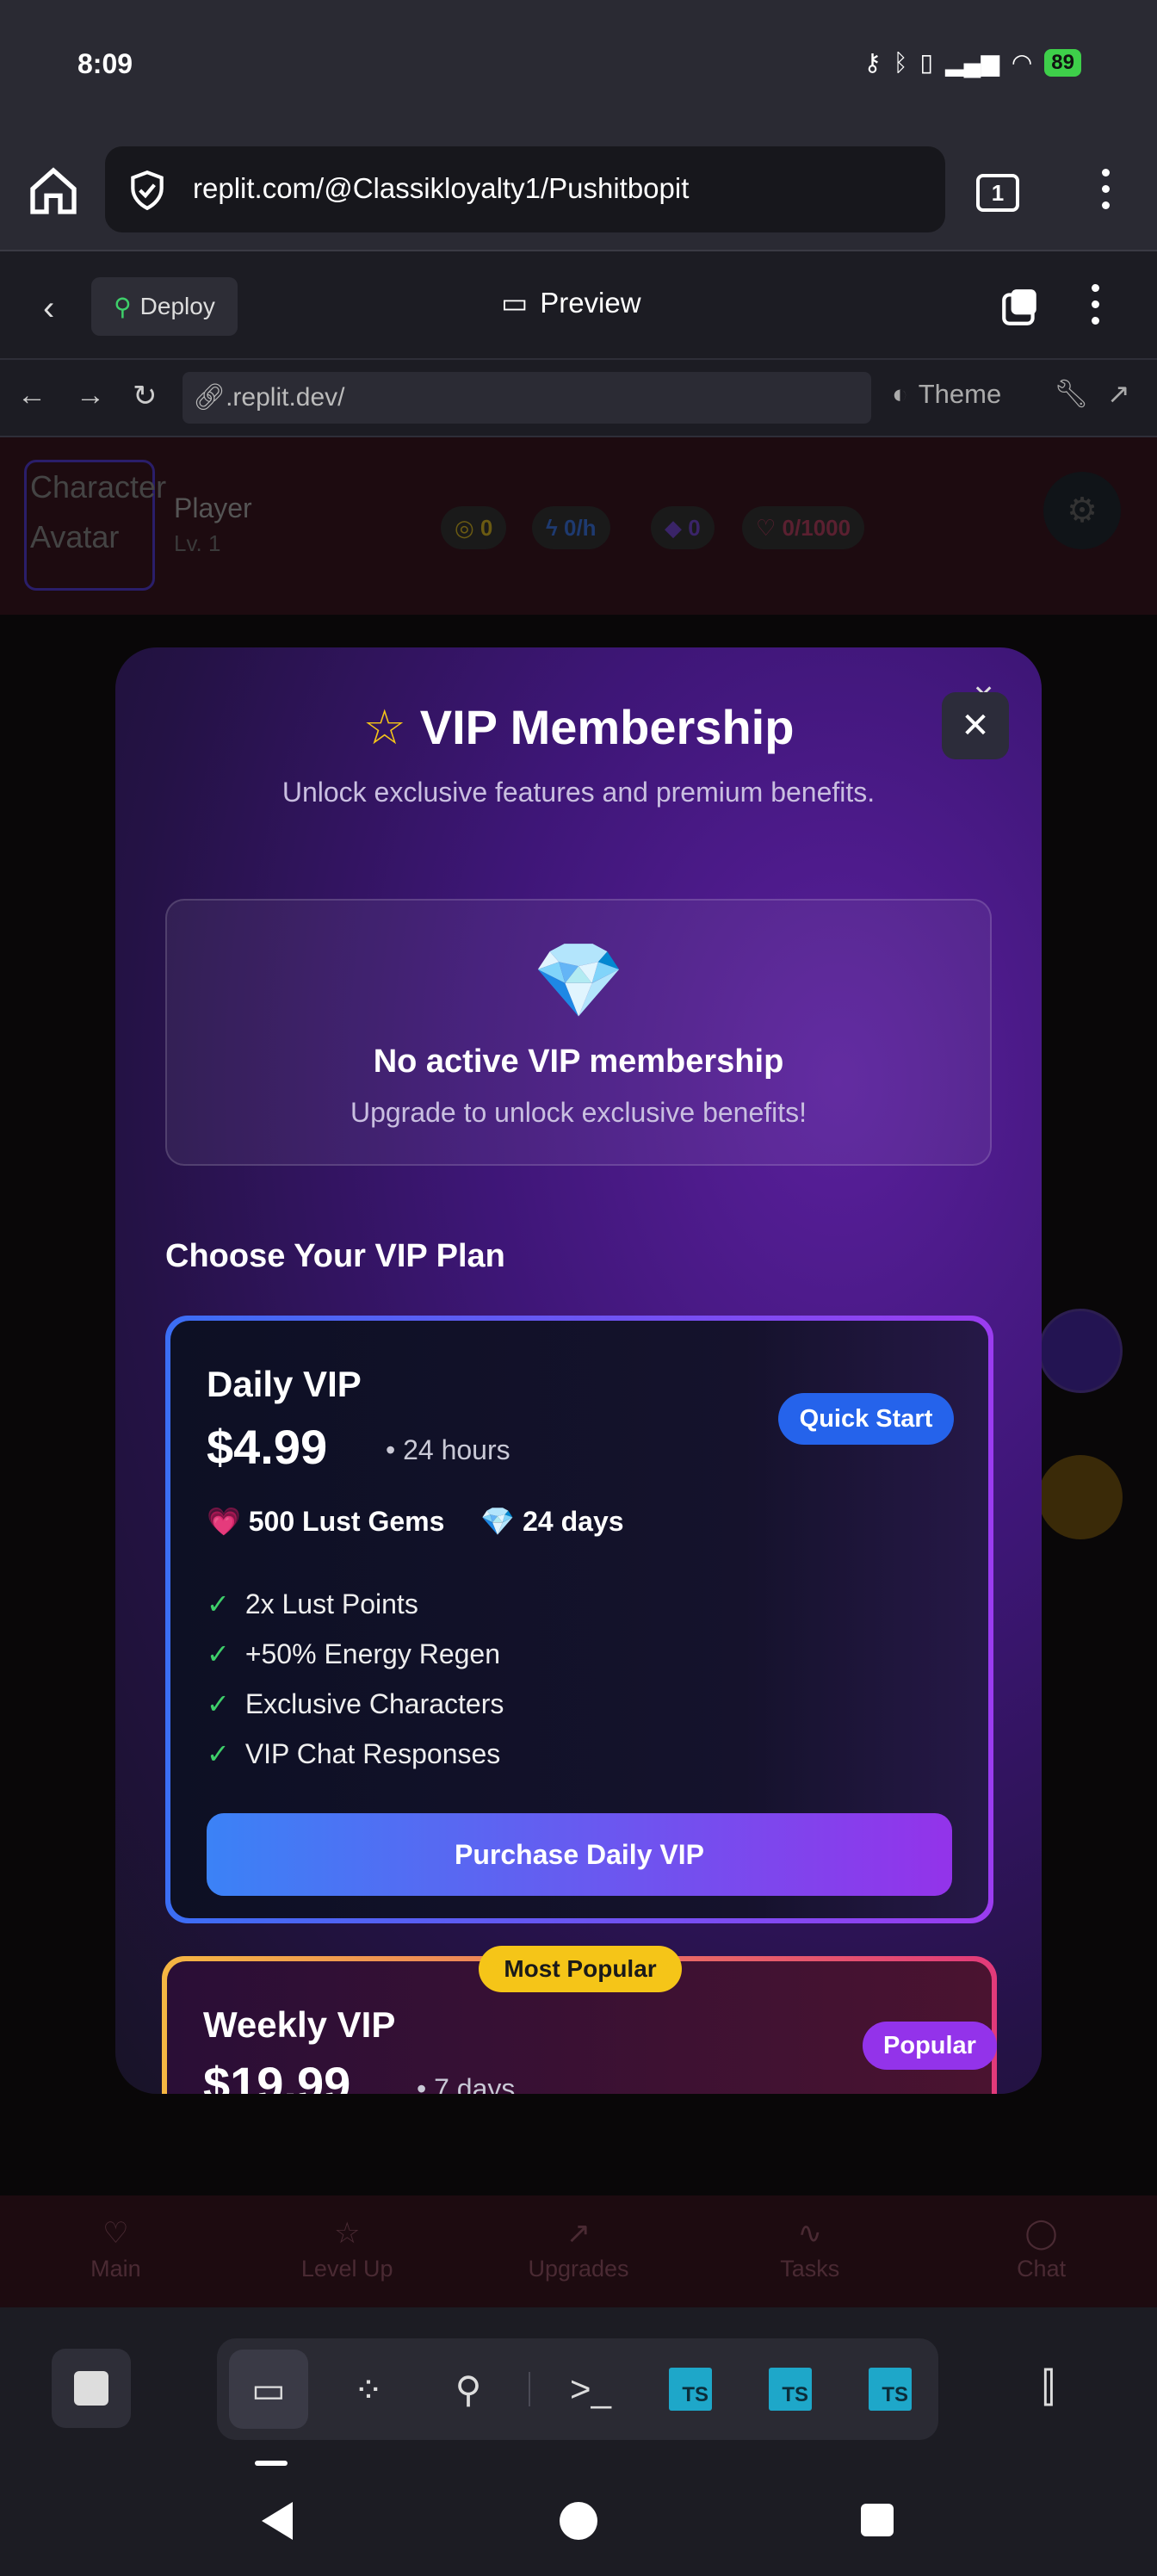  Describe the element at coordinates (285, 398) in the screenshot. I see `address-text: .replit.dev/` at that location.